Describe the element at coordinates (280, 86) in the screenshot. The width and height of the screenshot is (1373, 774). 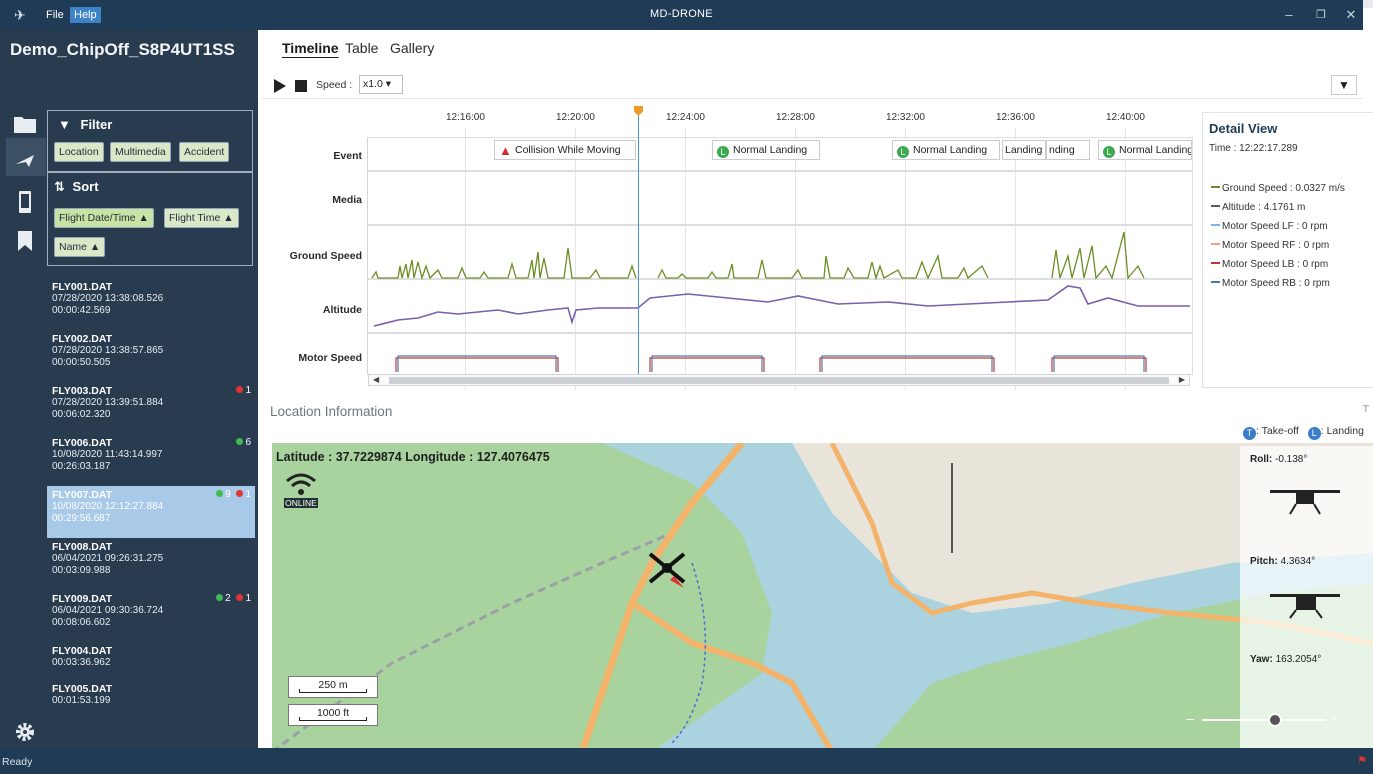
I see `play-icon` at that location.